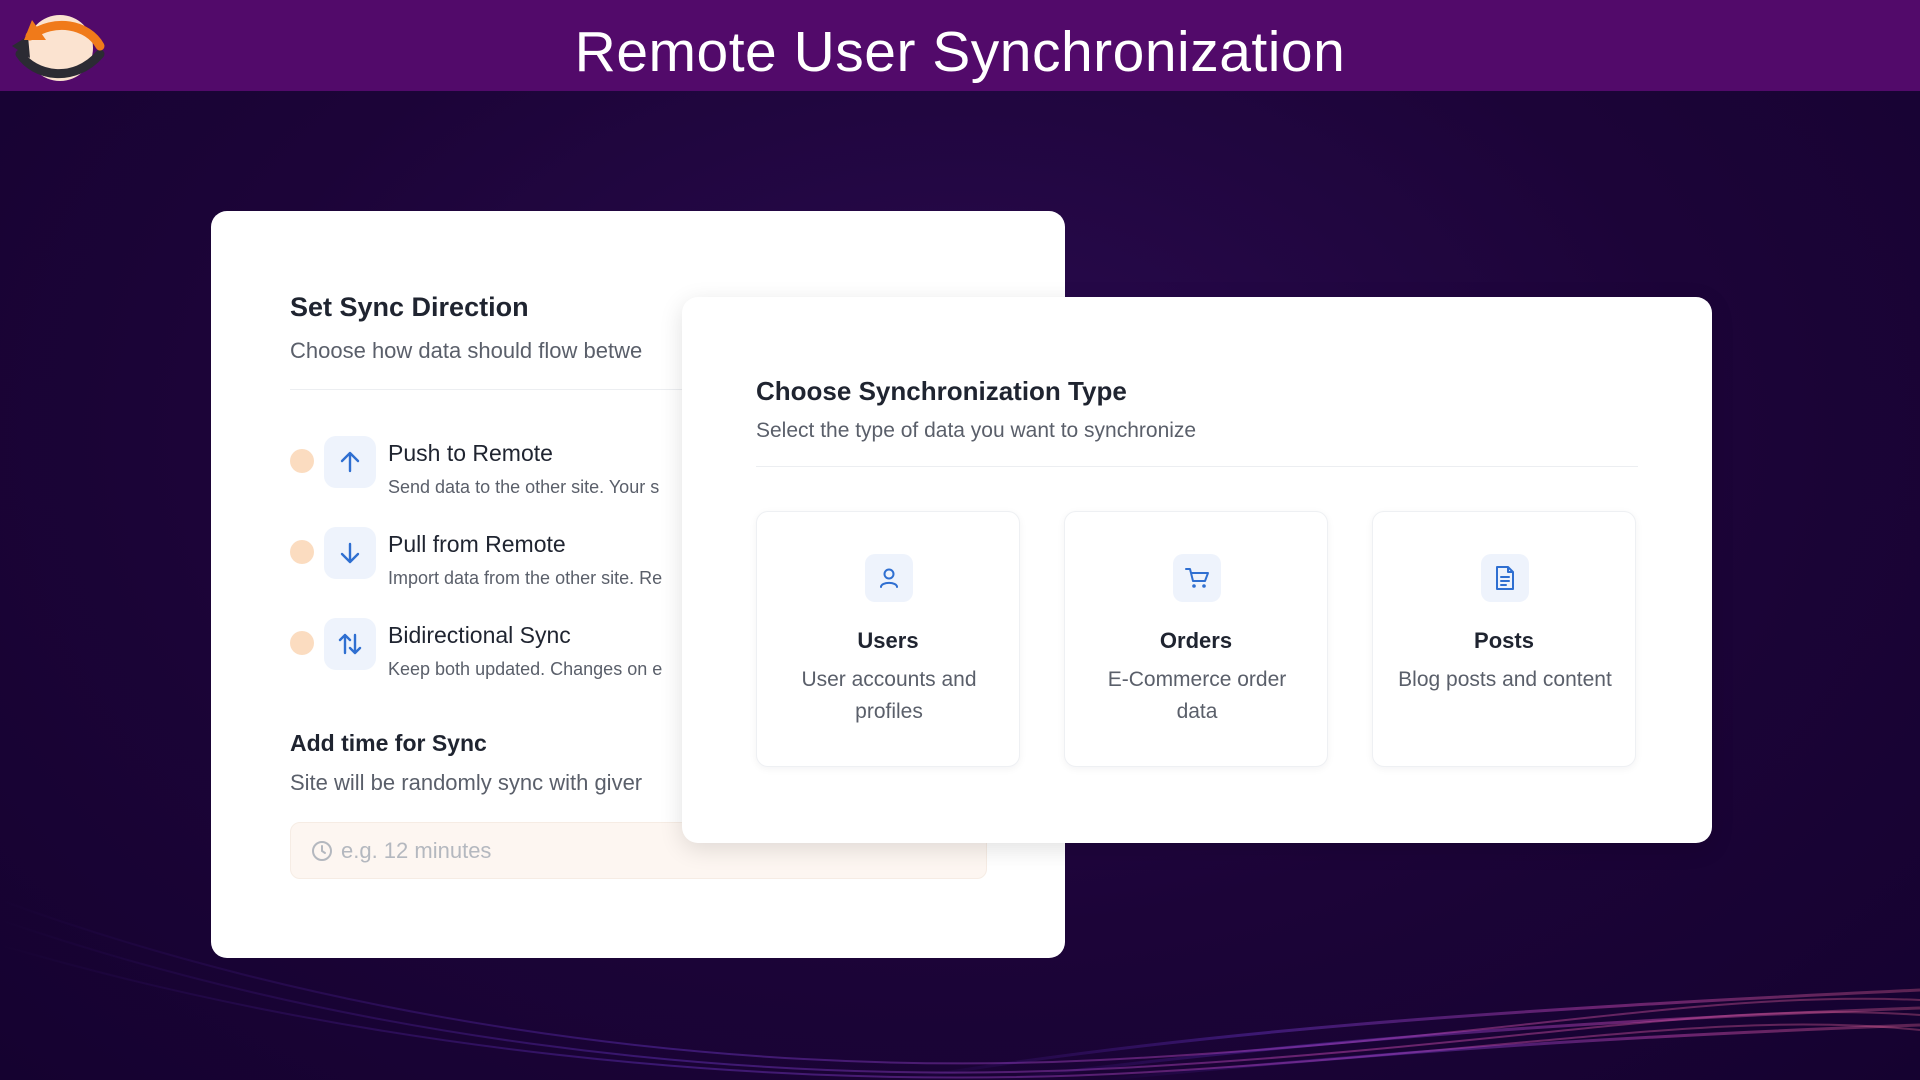 This screenshot has width=1920, height=1080. I want to click on sync-time-placeholder: e.g. 12 minutes, so click(416, 850).